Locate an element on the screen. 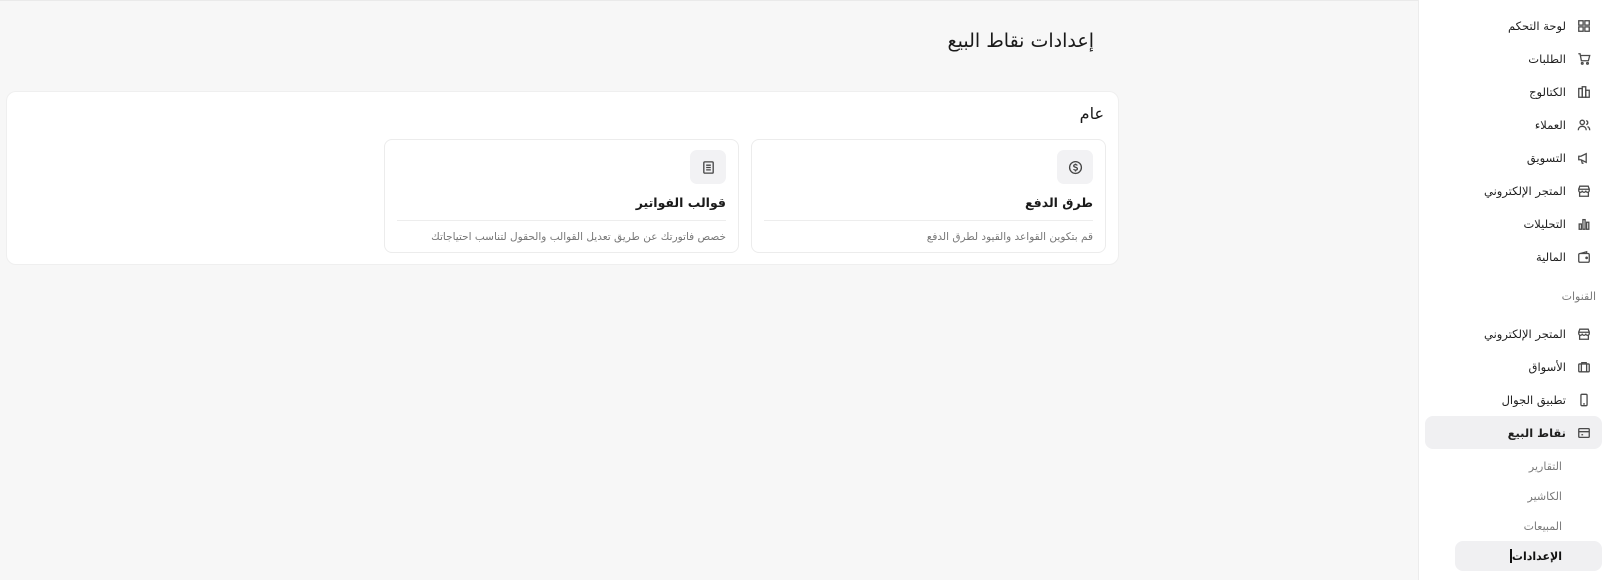  sidebar-item-orders: الطلبات is located at coordinates (1513, 58).